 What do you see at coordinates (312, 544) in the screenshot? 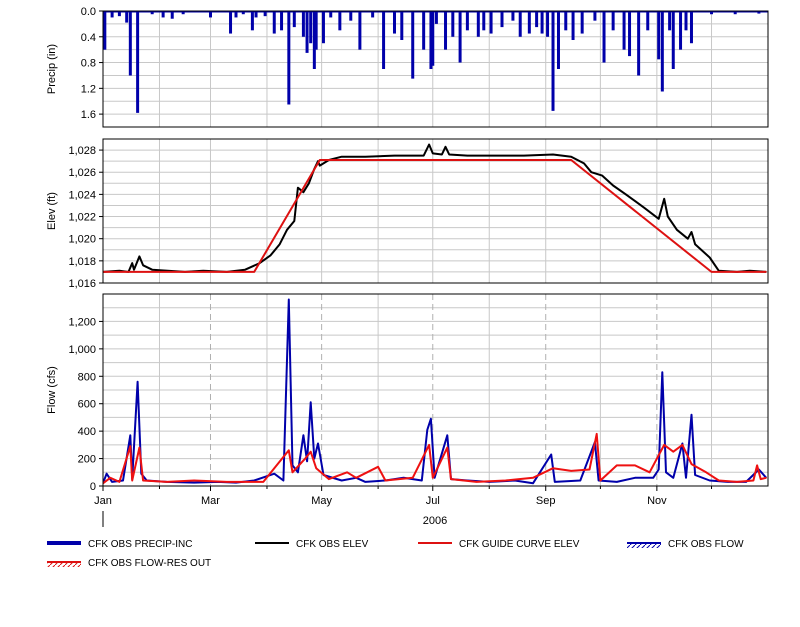
I see `legend-item: CFK OBS ELEV` at bounding box center [312, 544].